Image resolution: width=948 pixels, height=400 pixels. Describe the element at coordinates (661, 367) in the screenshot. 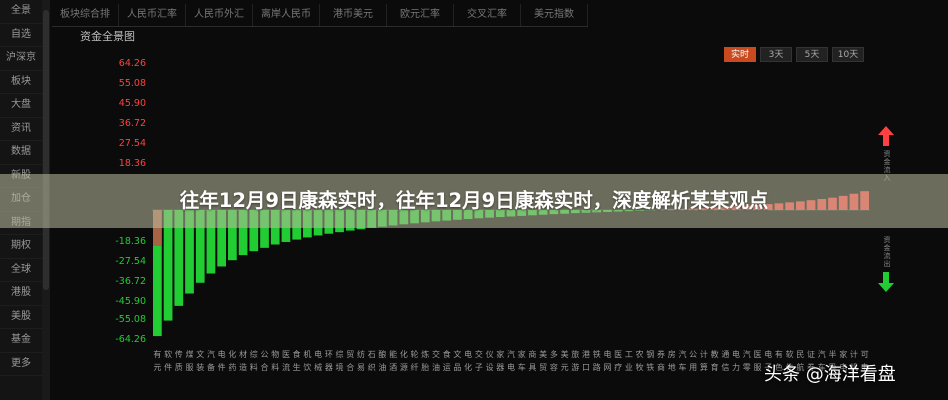

I see `category-label: 商` at that location.